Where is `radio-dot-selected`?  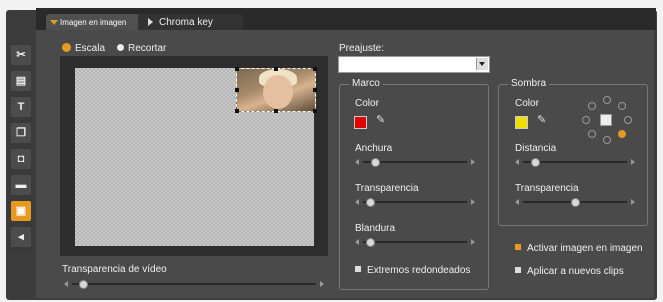
radio-dot-selected is located at coordinates (66, 47).